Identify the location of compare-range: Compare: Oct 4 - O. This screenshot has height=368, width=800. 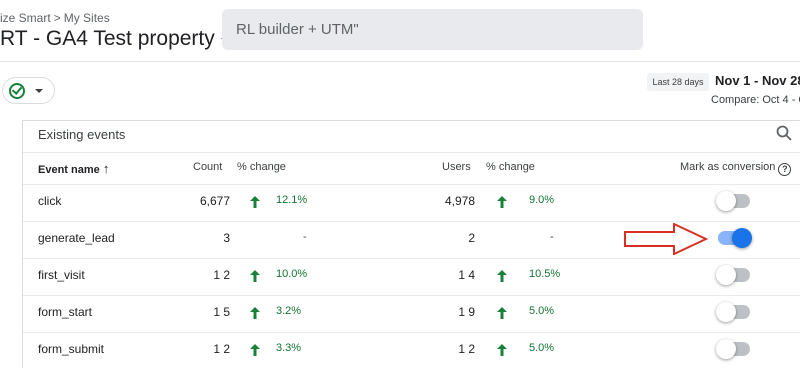
(755, 100).